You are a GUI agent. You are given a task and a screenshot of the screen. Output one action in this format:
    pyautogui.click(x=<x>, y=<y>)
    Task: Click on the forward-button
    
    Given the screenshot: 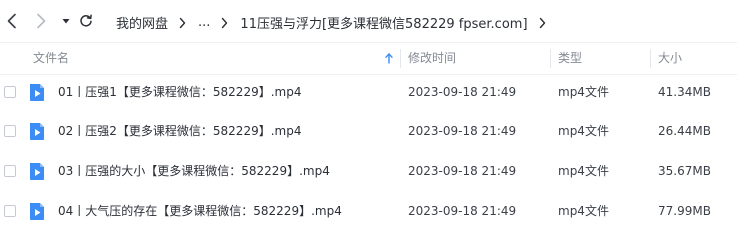 What is the action you would take?
    pyautogui.click(x=41, y=21)
    